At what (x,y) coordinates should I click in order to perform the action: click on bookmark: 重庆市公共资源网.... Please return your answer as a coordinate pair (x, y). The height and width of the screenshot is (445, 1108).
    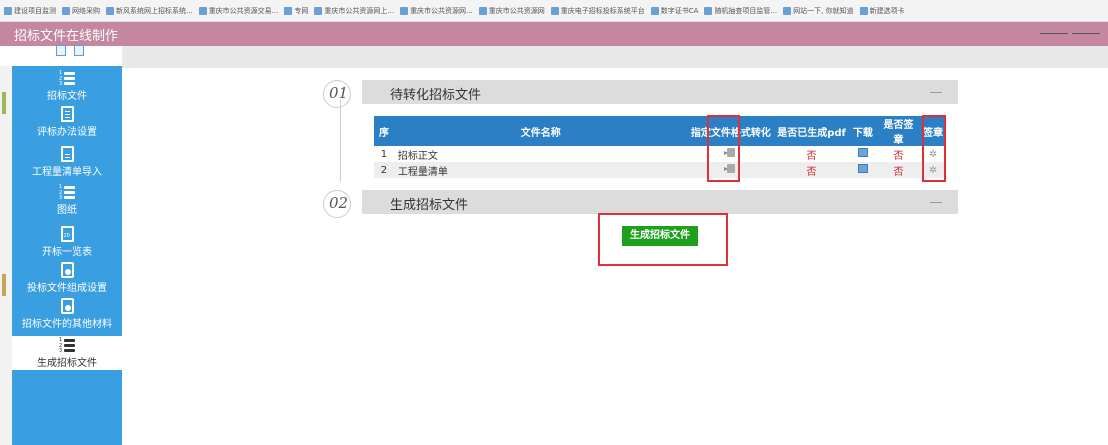
    Looking at the image, I should click on (436, 11).